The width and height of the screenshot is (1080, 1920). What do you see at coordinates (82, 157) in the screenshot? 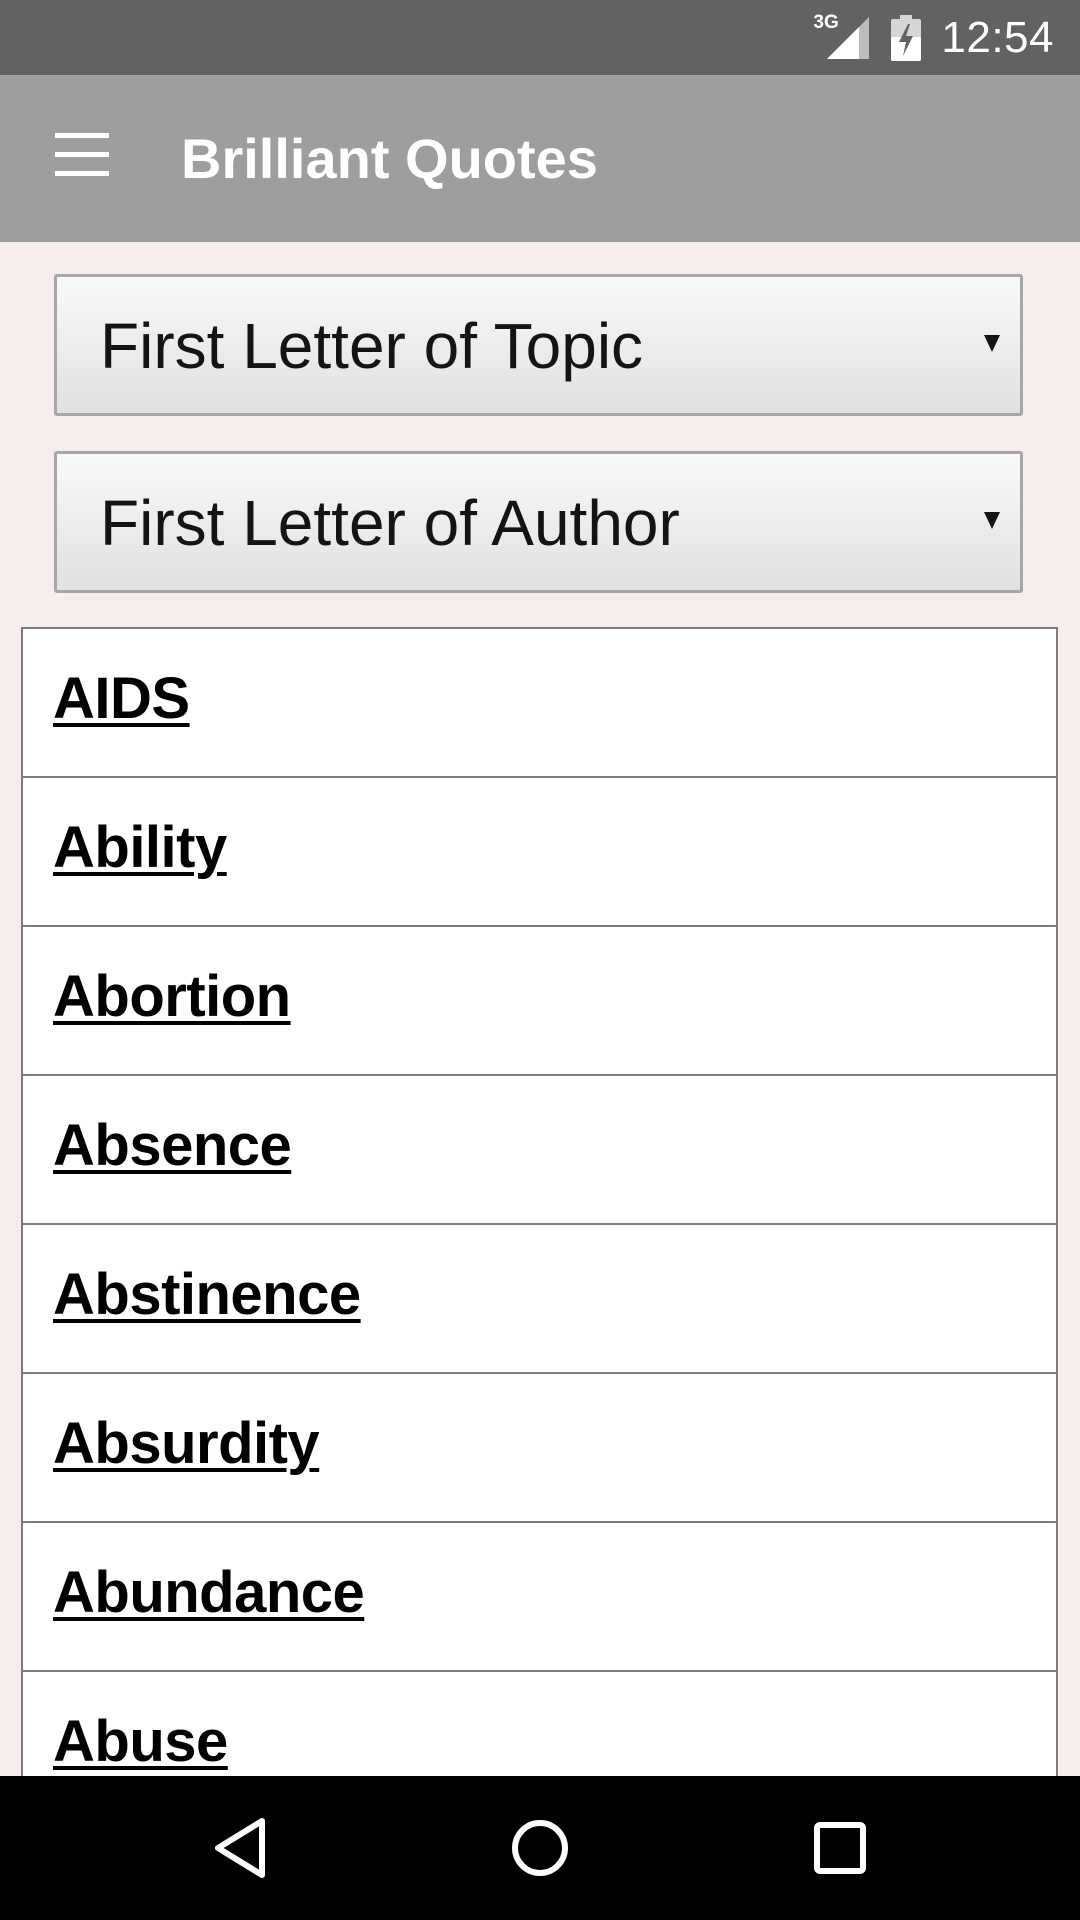
I see `hamburger-menu-icon` at bounding box center [82, 157].